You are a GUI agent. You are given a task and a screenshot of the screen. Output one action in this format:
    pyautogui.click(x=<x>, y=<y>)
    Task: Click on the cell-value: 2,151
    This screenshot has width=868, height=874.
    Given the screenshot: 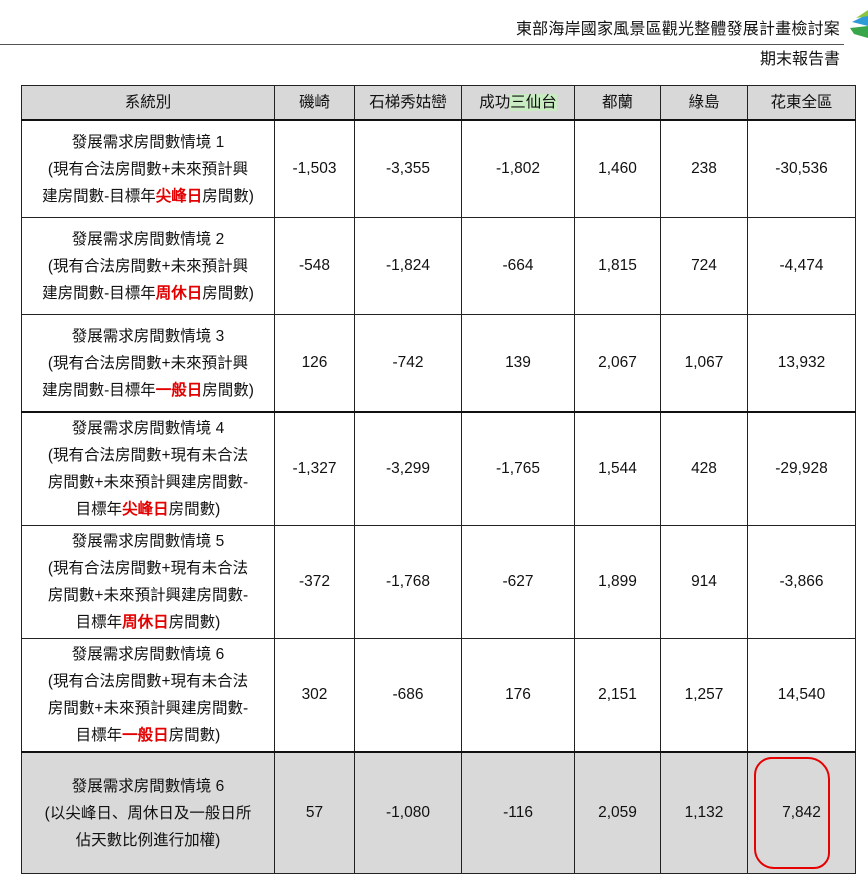 What is the action you would take?
    pyautogui.click(x=617, y=695)
    